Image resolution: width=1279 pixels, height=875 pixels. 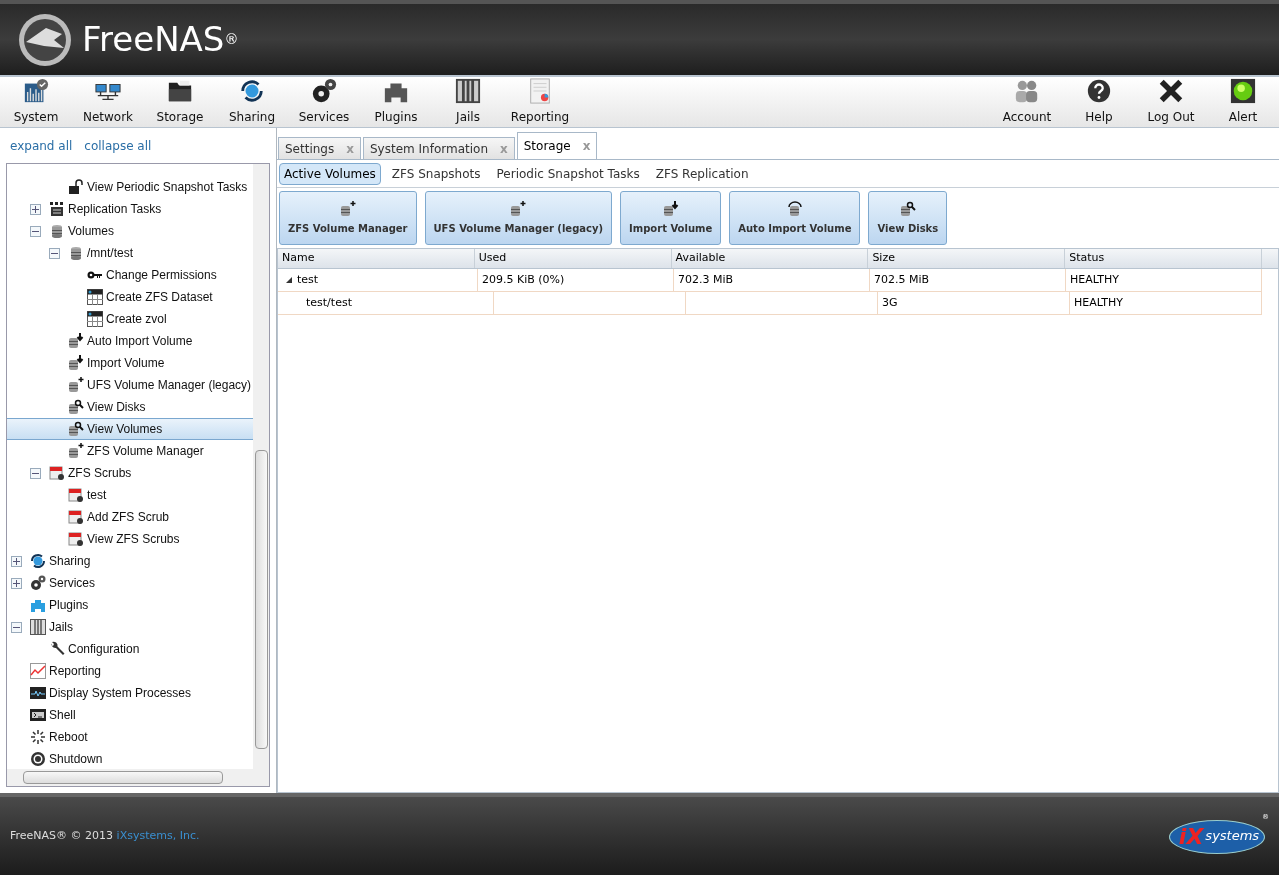 I want to click on tree-item: ZFS Volume Manager, so click(x=130, y=451).